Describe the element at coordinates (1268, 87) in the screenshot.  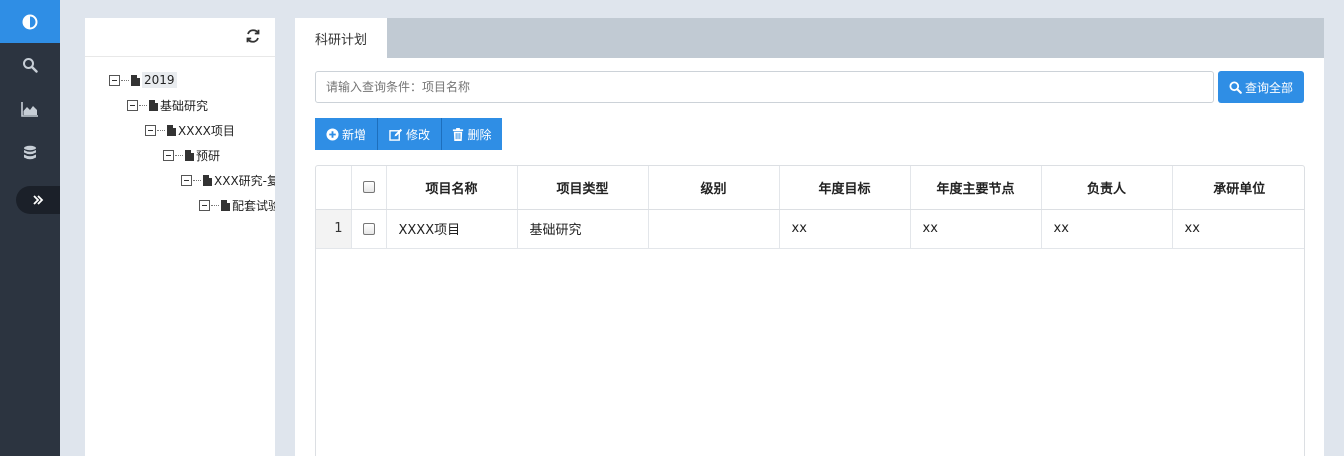
I see `query-all-label: 查询全部` at that location.